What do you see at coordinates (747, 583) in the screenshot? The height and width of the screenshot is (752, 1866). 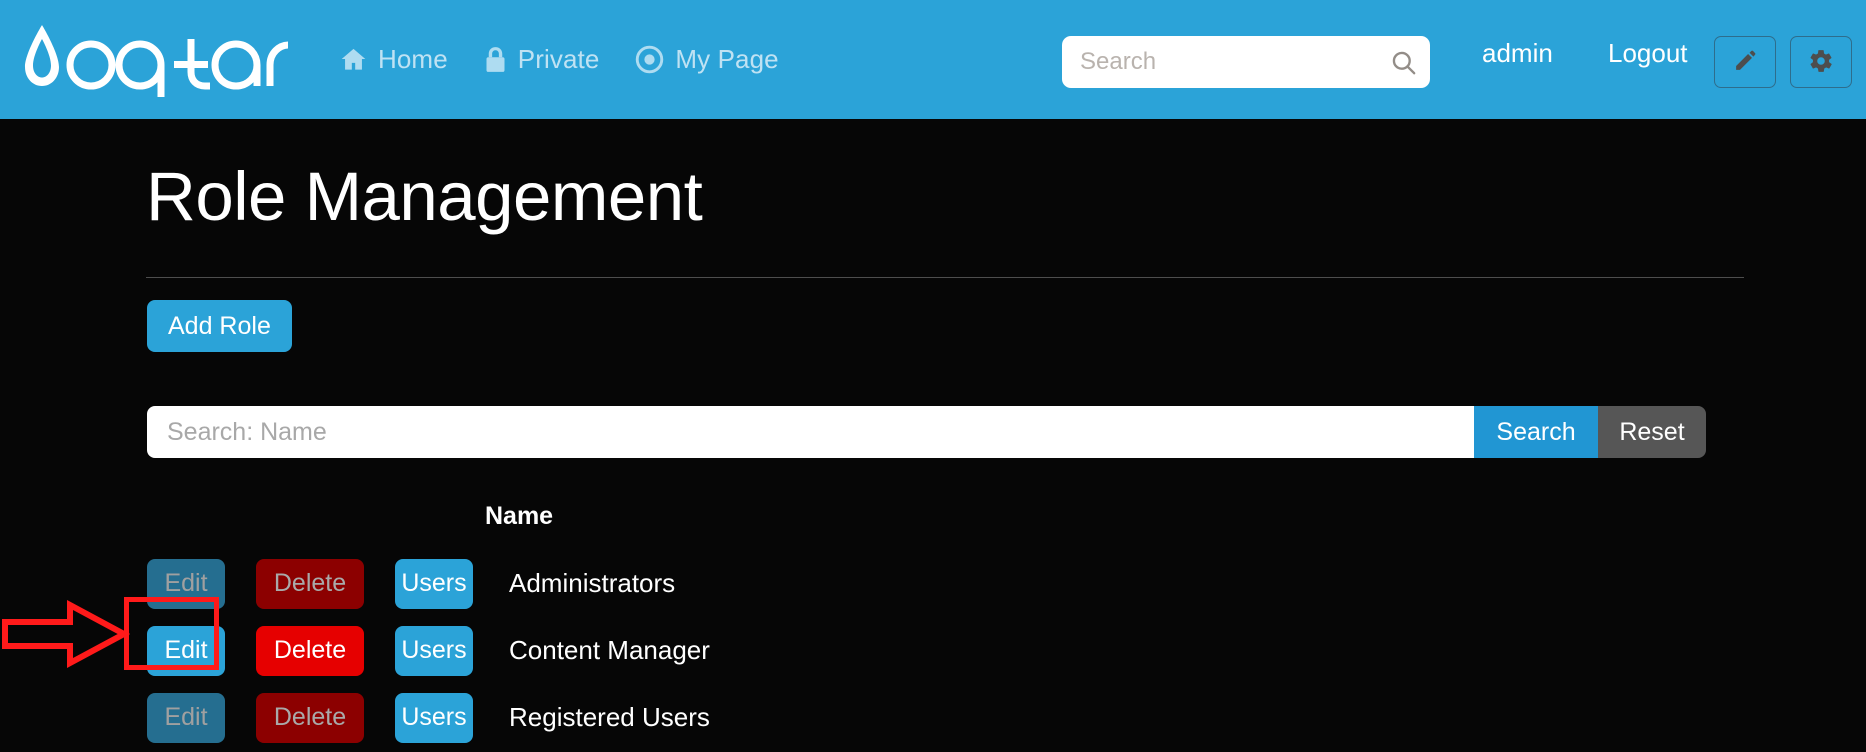 I see `table-row: Edit Delete Users Administrators` at bounding box center [747, 583].